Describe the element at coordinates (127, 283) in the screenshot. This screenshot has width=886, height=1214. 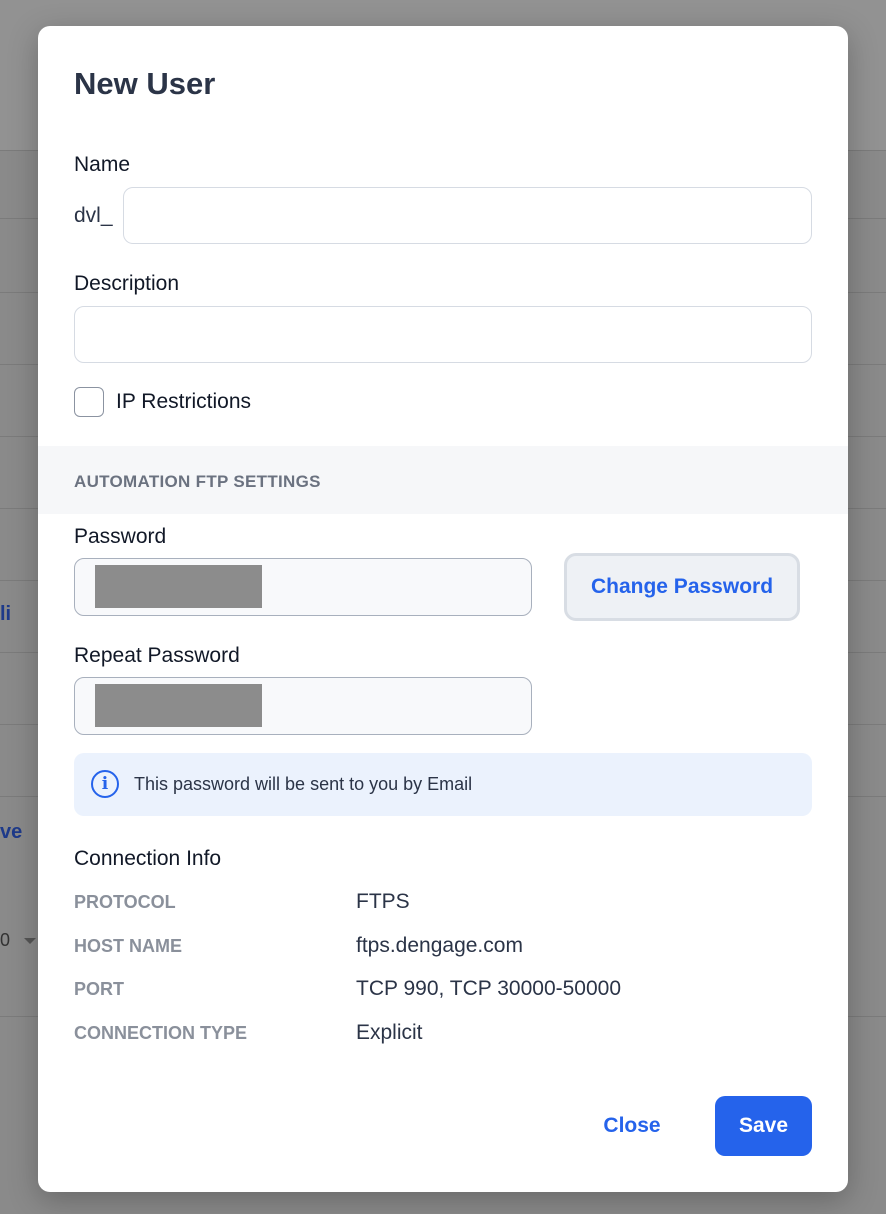
I see `description-label: Description` at that location.